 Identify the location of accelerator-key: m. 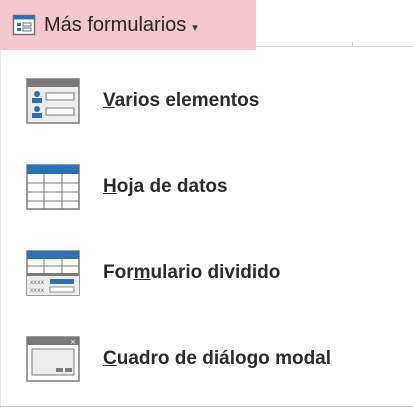
(142, 272).